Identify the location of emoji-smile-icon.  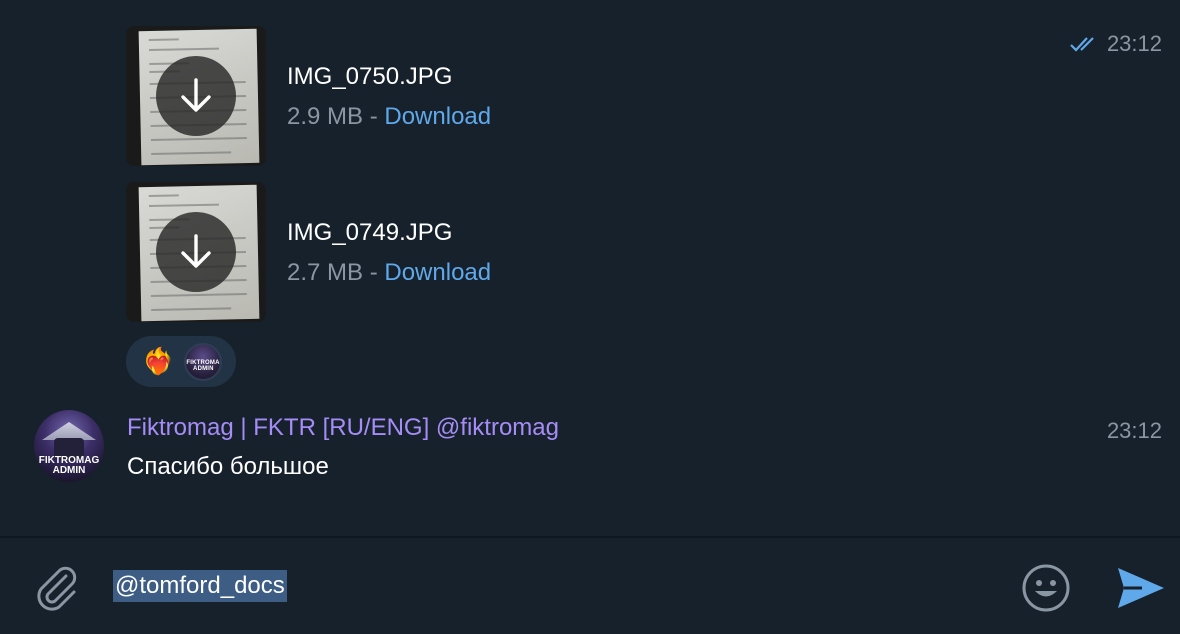
(1046, 588).